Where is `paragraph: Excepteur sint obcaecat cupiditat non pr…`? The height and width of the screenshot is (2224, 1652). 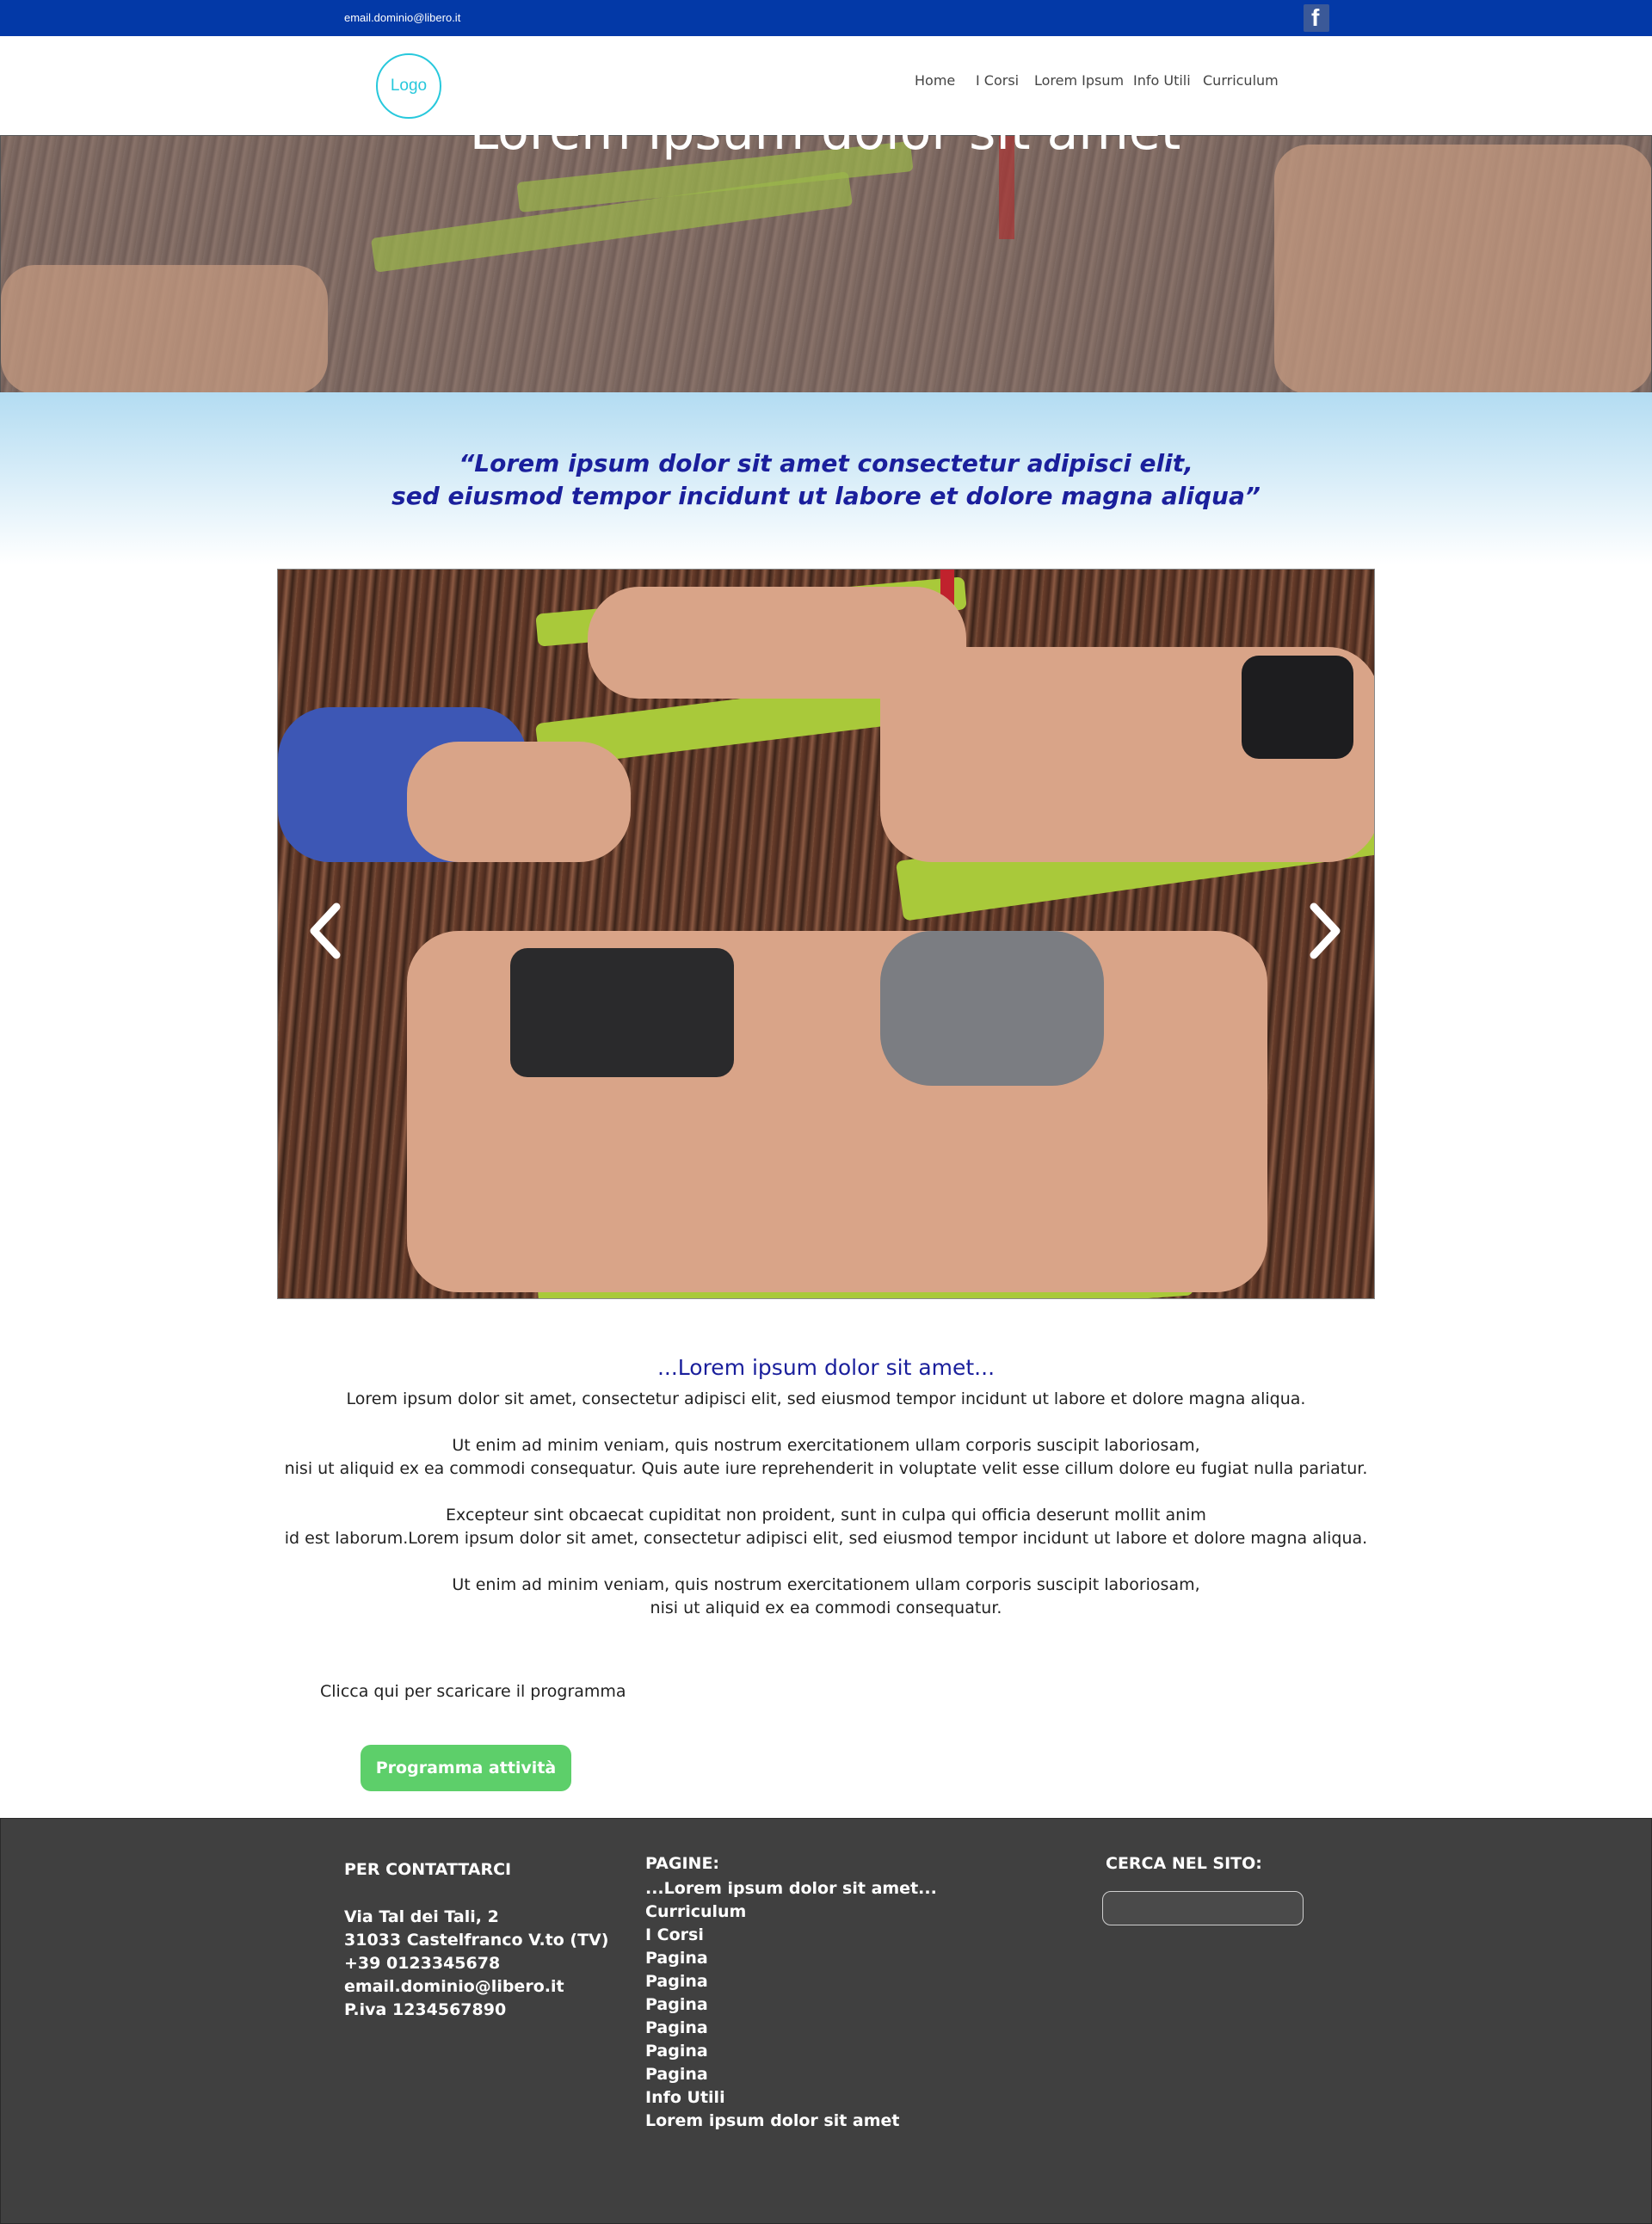 paragraph: Excepteur sint obcaecat cupiditat non pr… is located at coordinates (826, 1515).